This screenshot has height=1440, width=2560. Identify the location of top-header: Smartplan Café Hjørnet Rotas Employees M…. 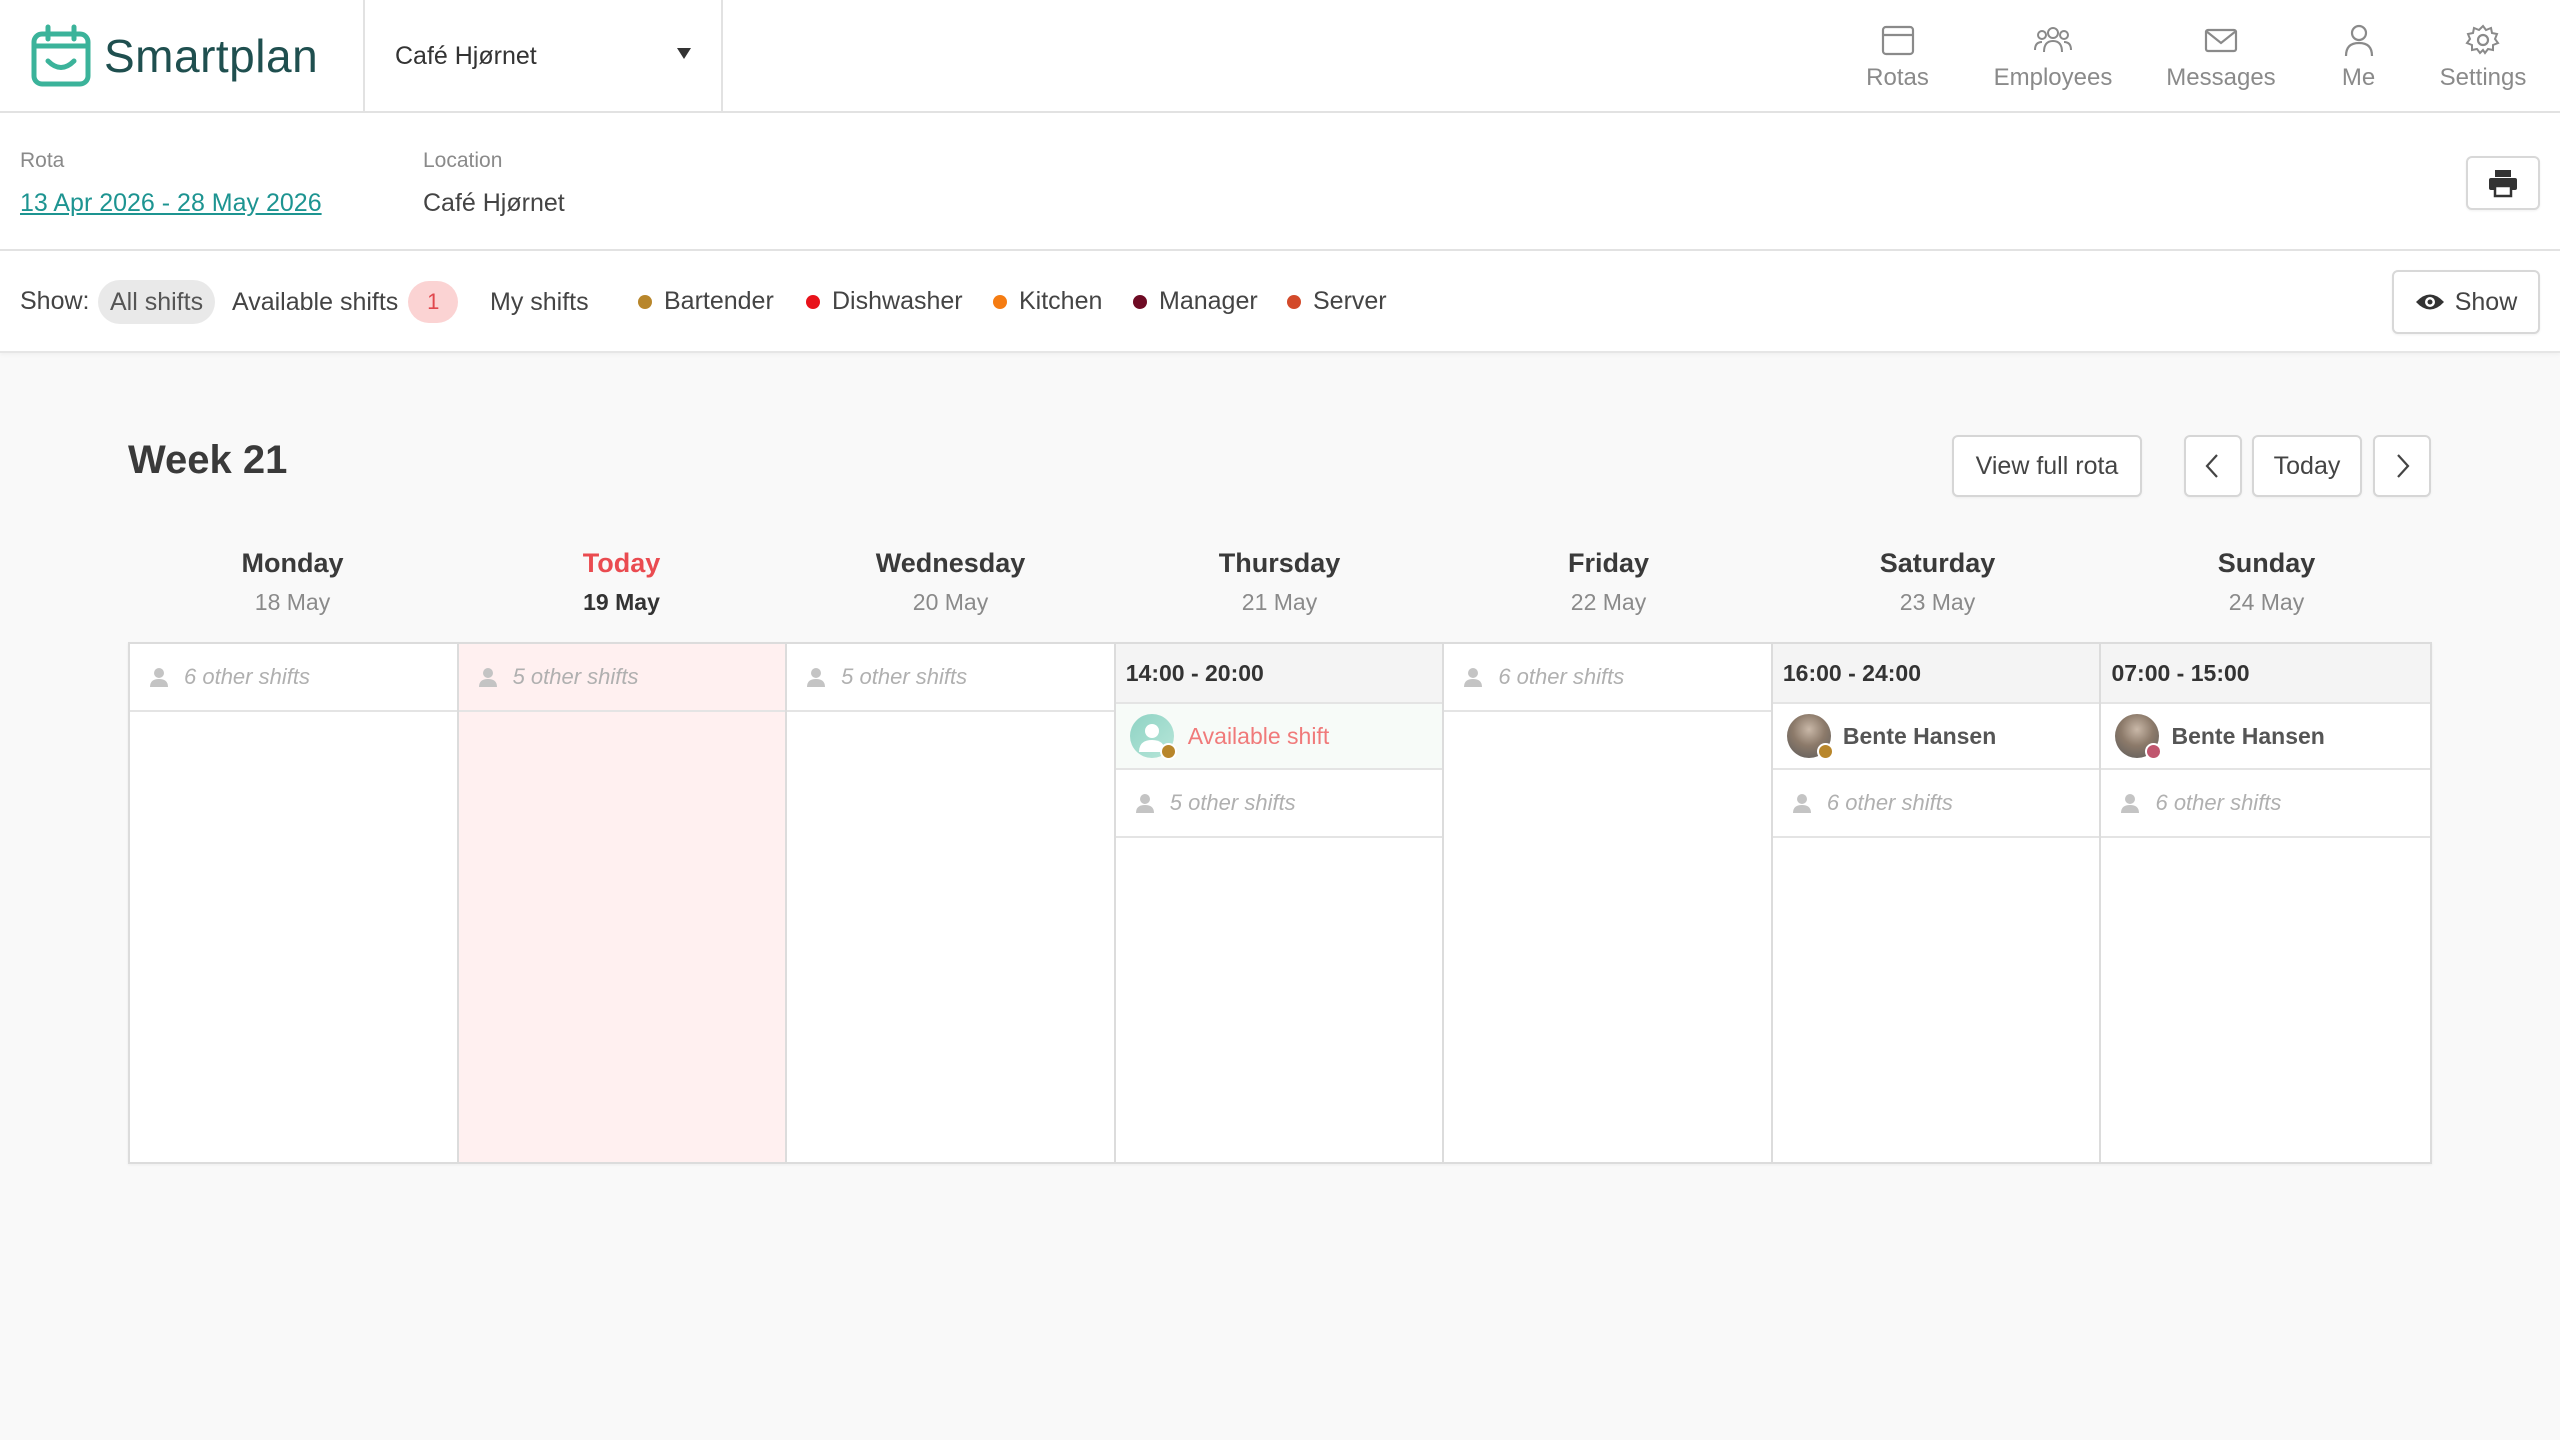
(1280, 56).